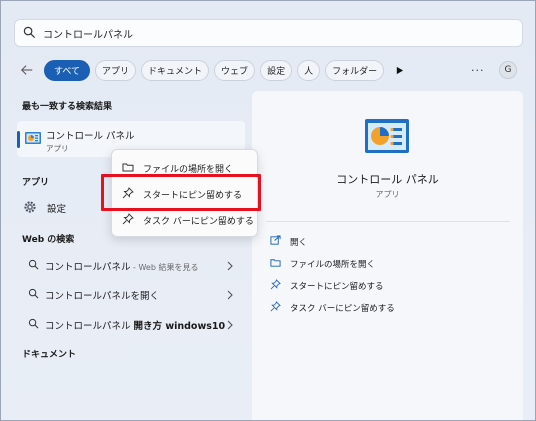 This screenshot has width=536, height=421. I want to click on web-result-1-extra: - Web 結果を見る, so click(164, 267).